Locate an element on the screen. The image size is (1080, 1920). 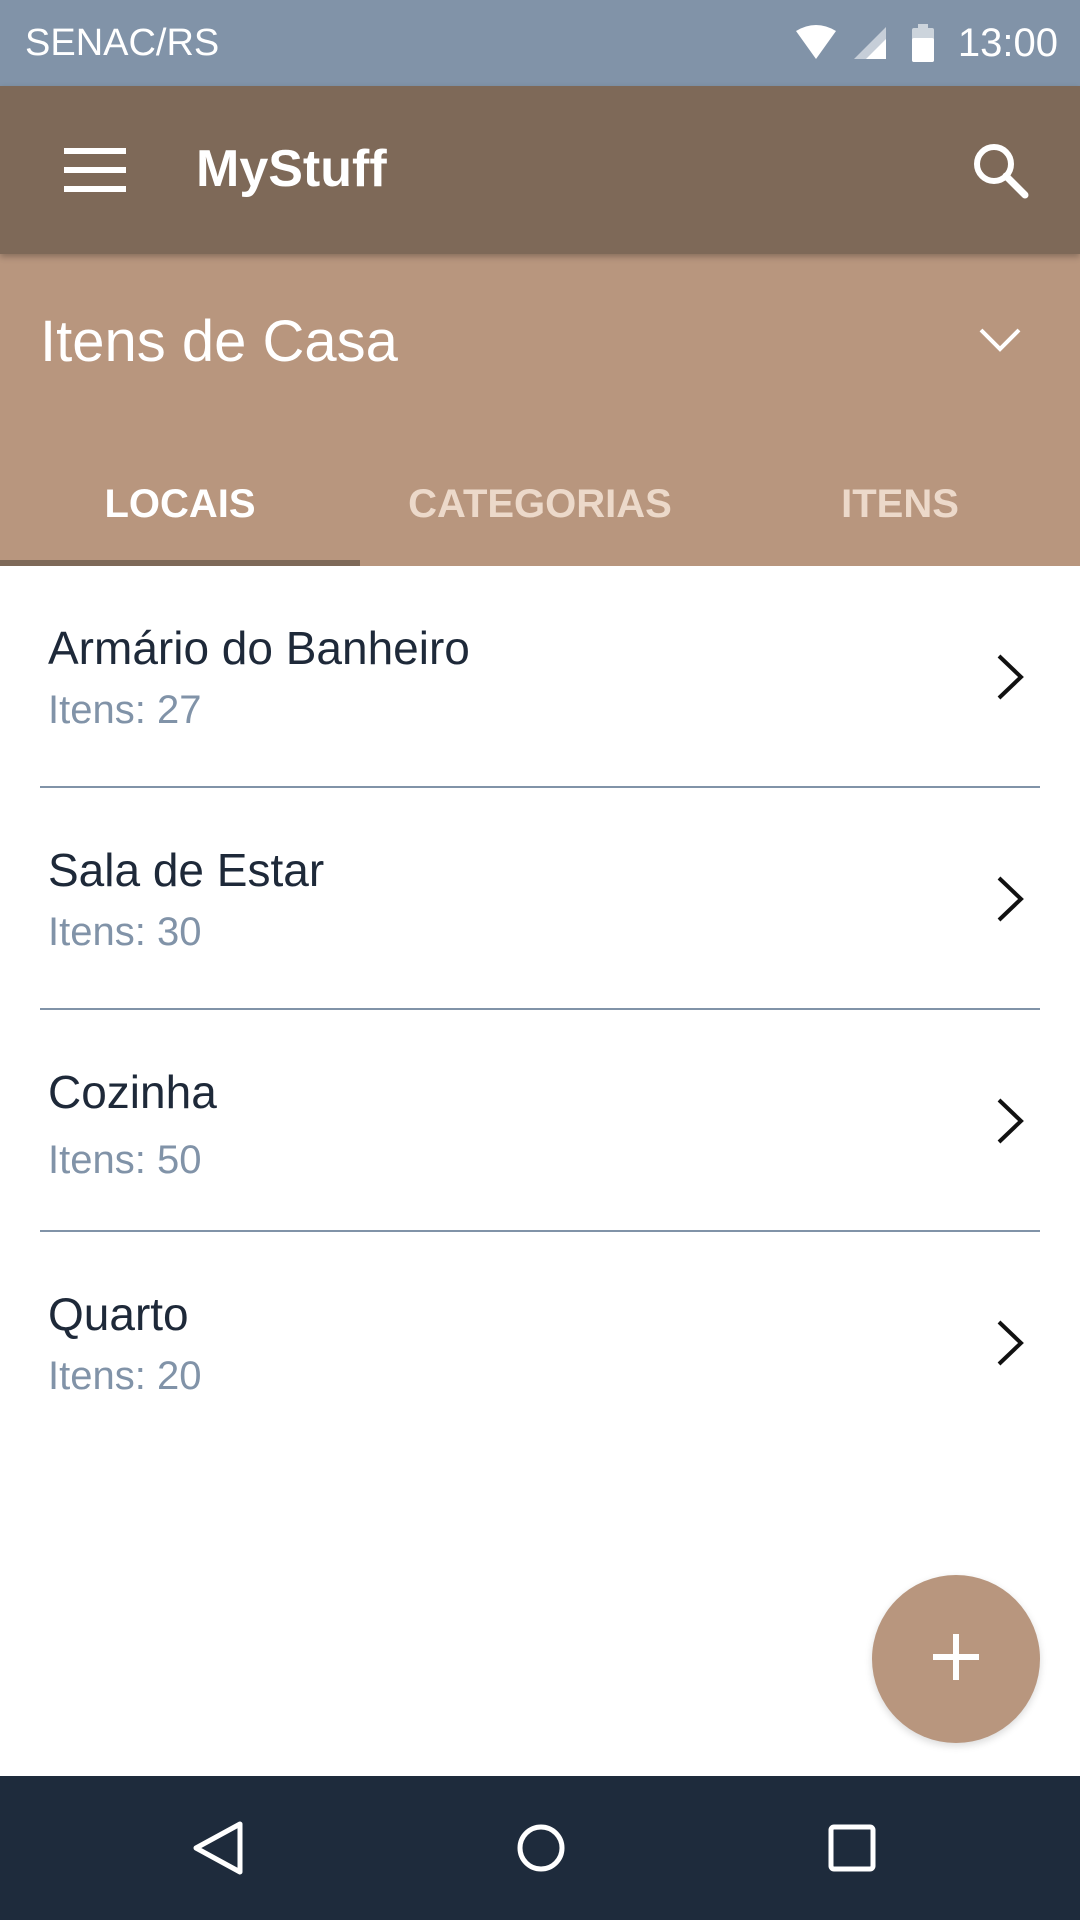
chevron-down-icon is located at coordinates (1000, 340).